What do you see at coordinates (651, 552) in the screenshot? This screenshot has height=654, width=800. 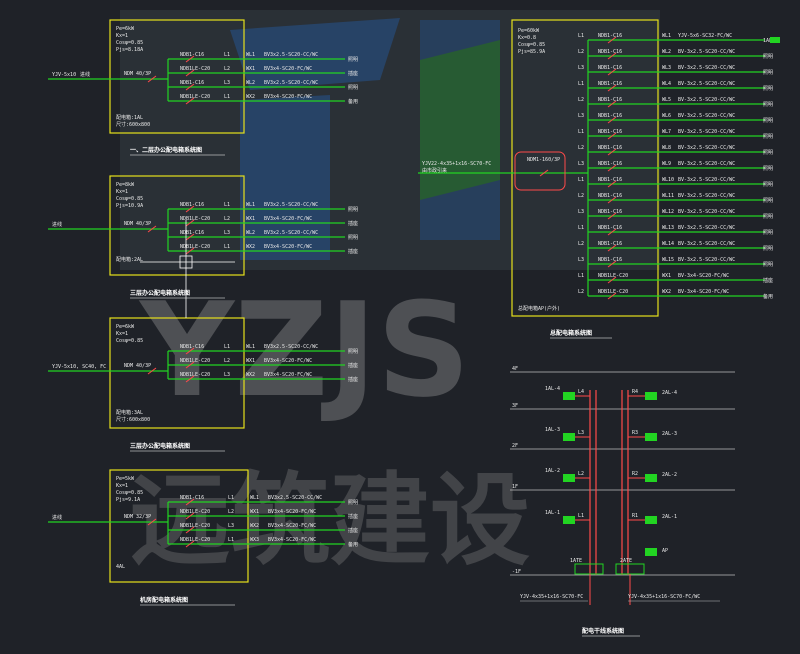 I see `riser-ap-box` at bounding box center [651, 552].